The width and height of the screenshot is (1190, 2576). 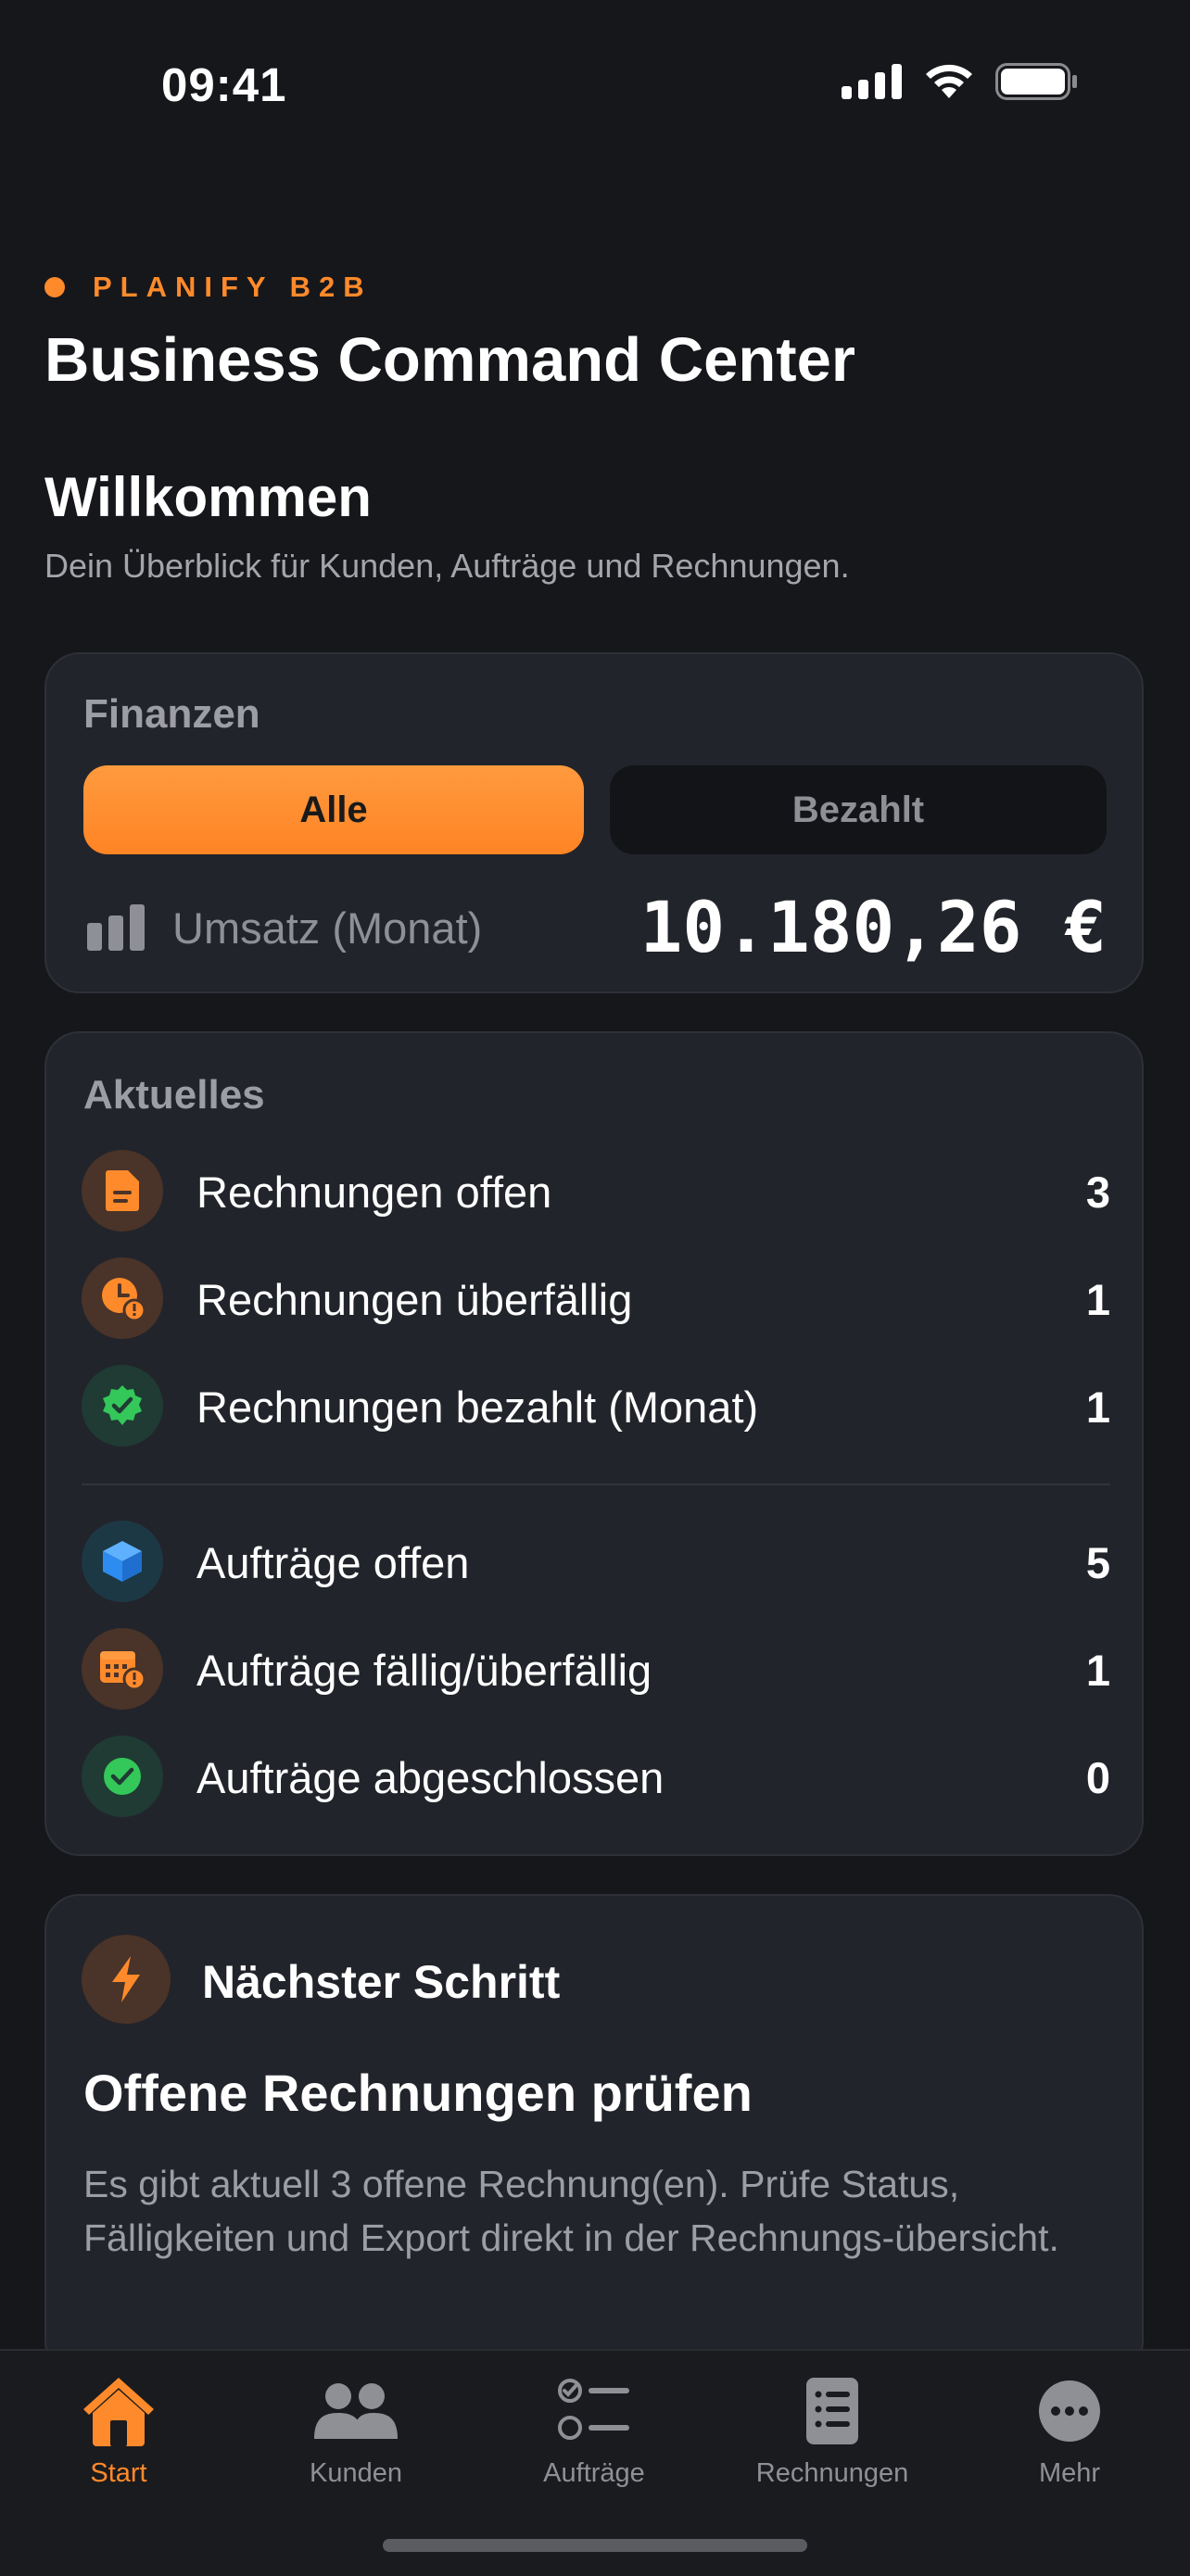 What do you see at coordinates (233, 287) in the screenshot?
I see `brand-label: PLANIFY B2B` at bounding box center [233, 287].